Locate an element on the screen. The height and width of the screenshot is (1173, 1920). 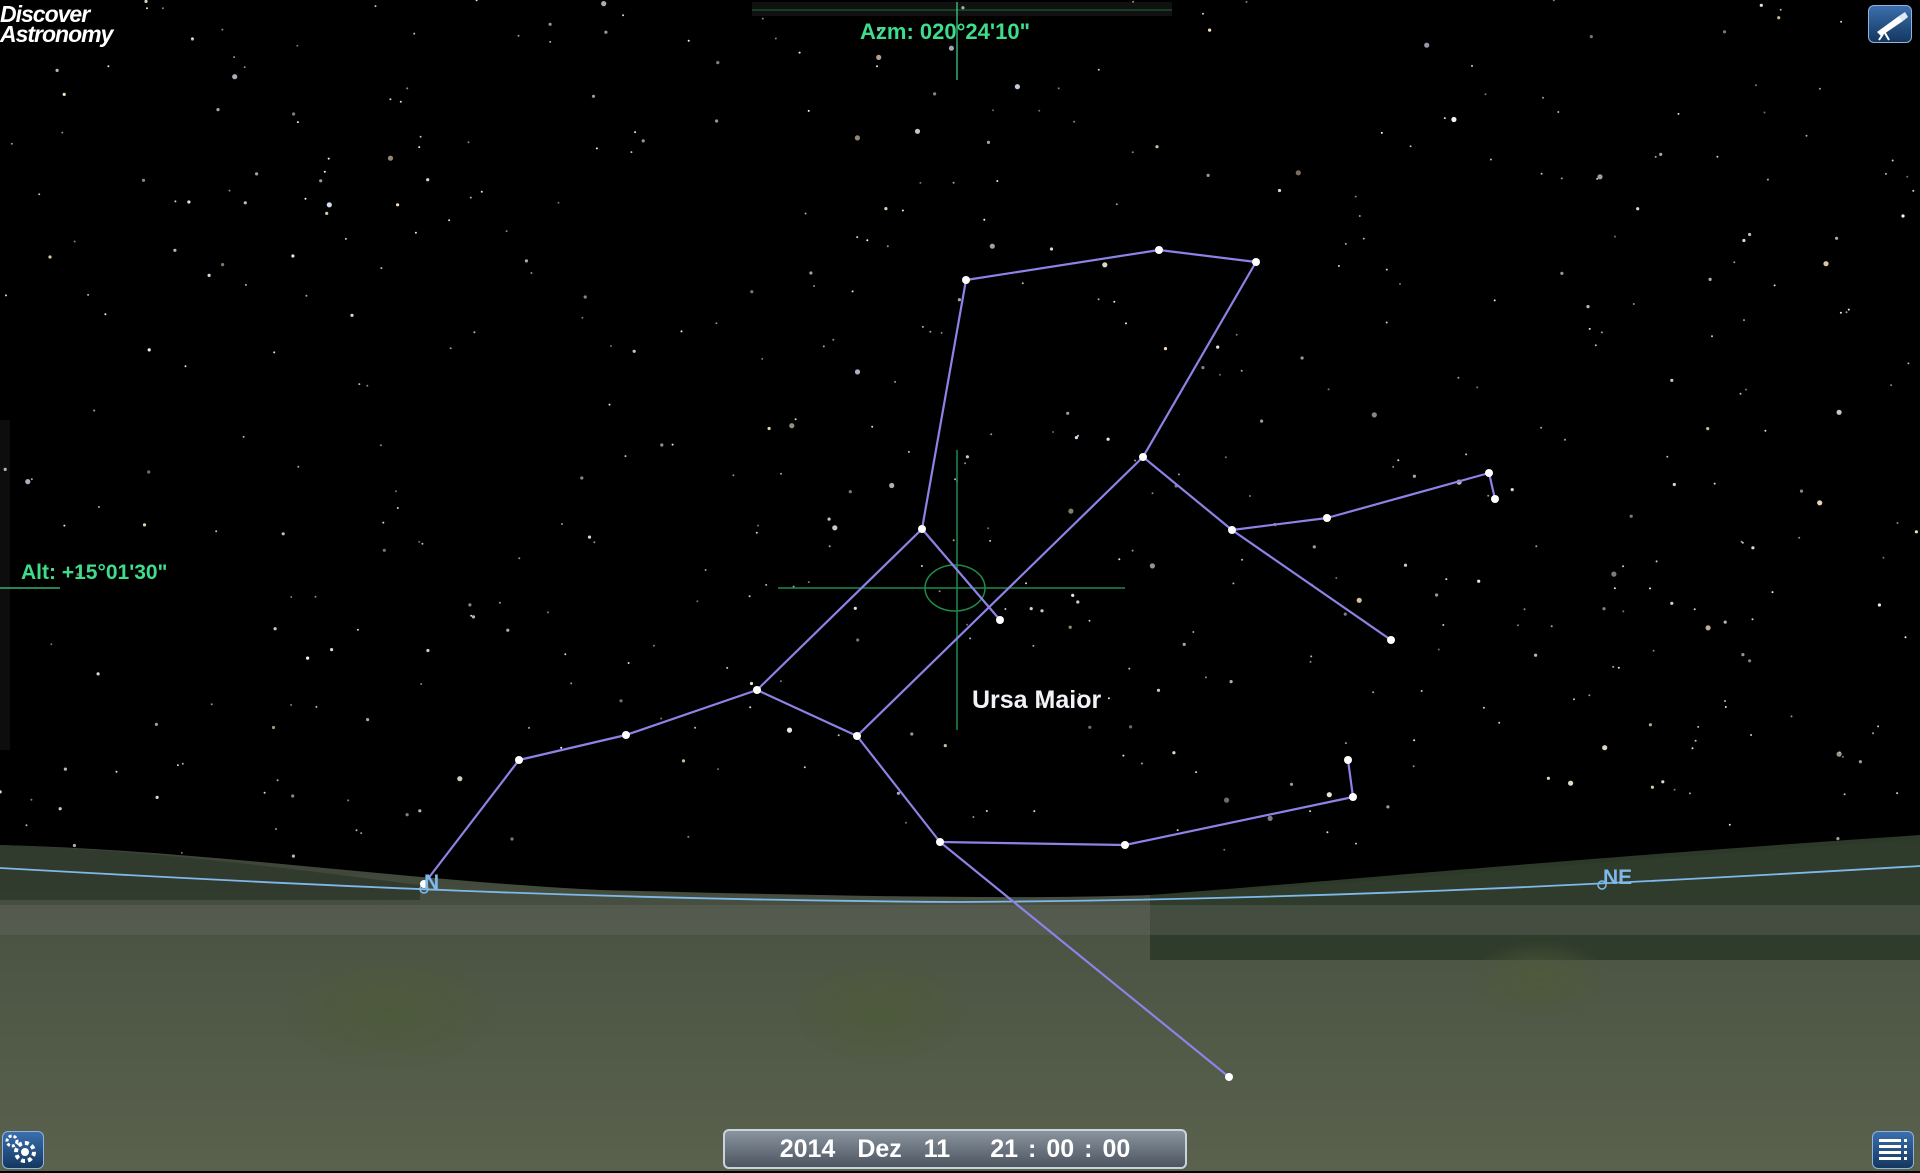
constellation-label: Ursa Maior is located at coordinates (1036, 700).